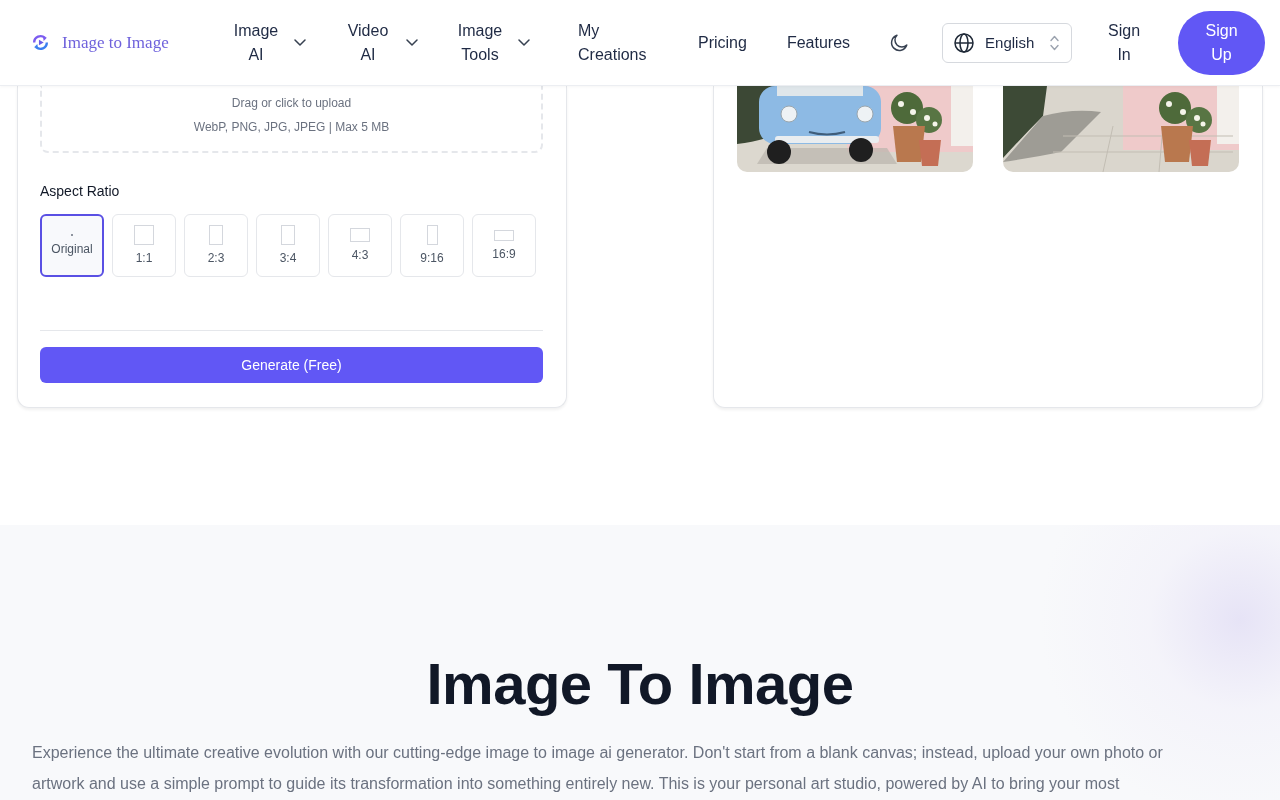  What do you see at coordinates (291, 365) in the screenshot?
I see `generate-button: Generate (Free)` at bounding box center [291, 365].